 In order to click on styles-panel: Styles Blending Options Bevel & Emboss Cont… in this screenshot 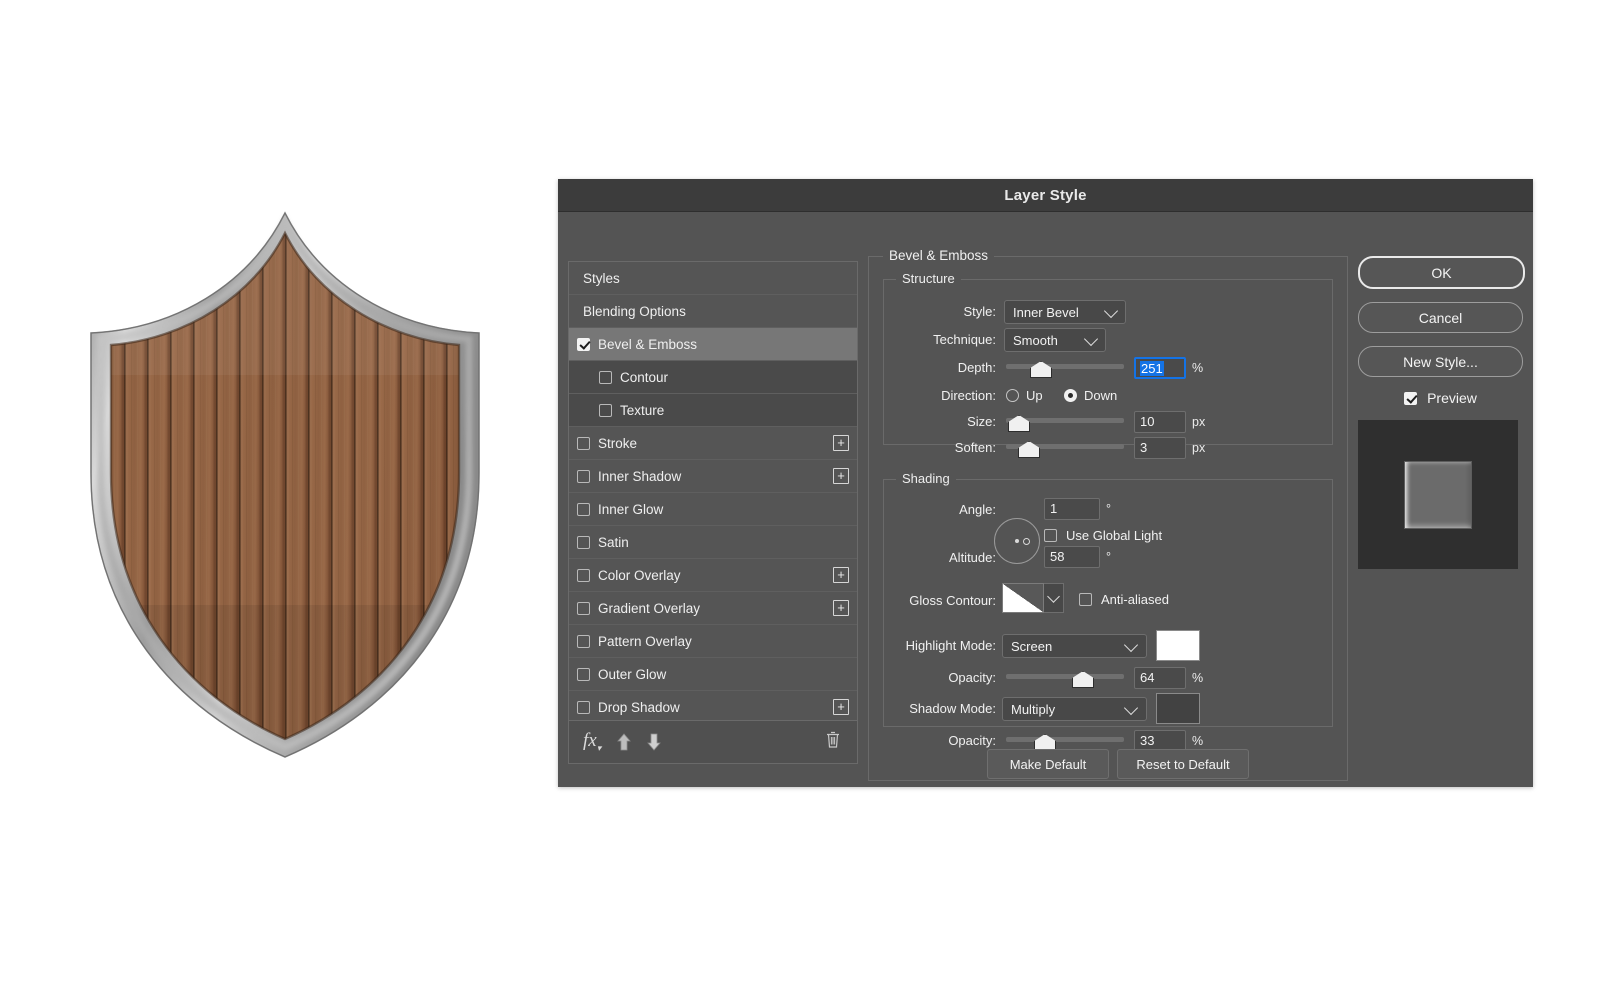, I will do `click(713, 512)`.